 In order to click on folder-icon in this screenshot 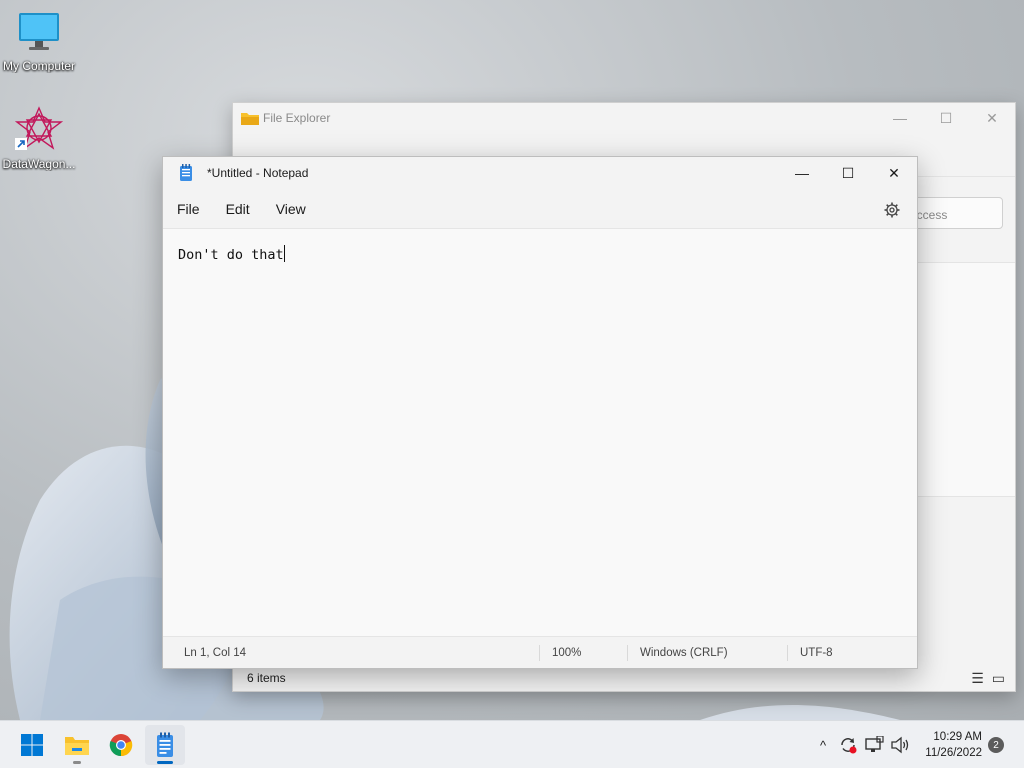, I will do `click(250, 119)`.